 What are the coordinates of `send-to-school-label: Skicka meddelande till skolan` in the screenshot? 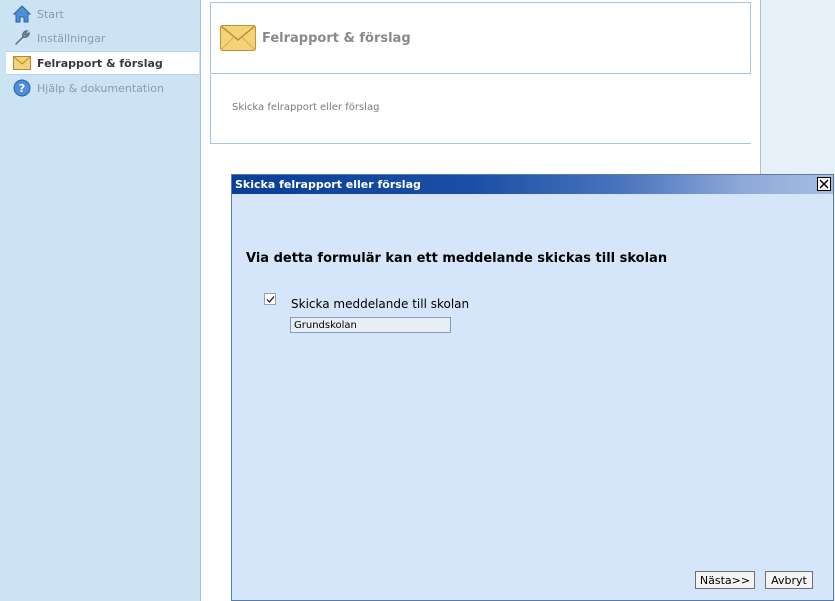 It's located at (380, 304).